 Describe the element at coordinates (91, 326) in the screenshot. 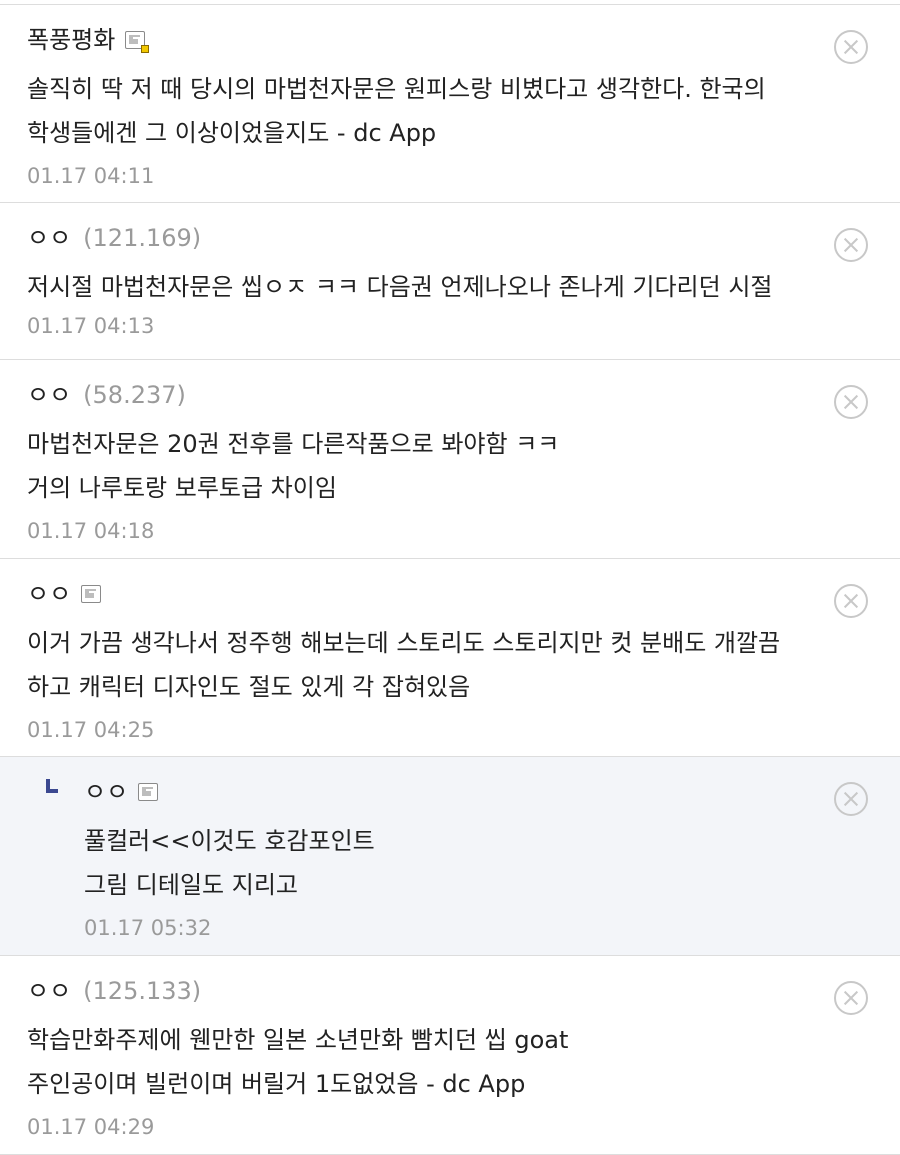

I see `comment-date: 01.17 04:13` at that location.